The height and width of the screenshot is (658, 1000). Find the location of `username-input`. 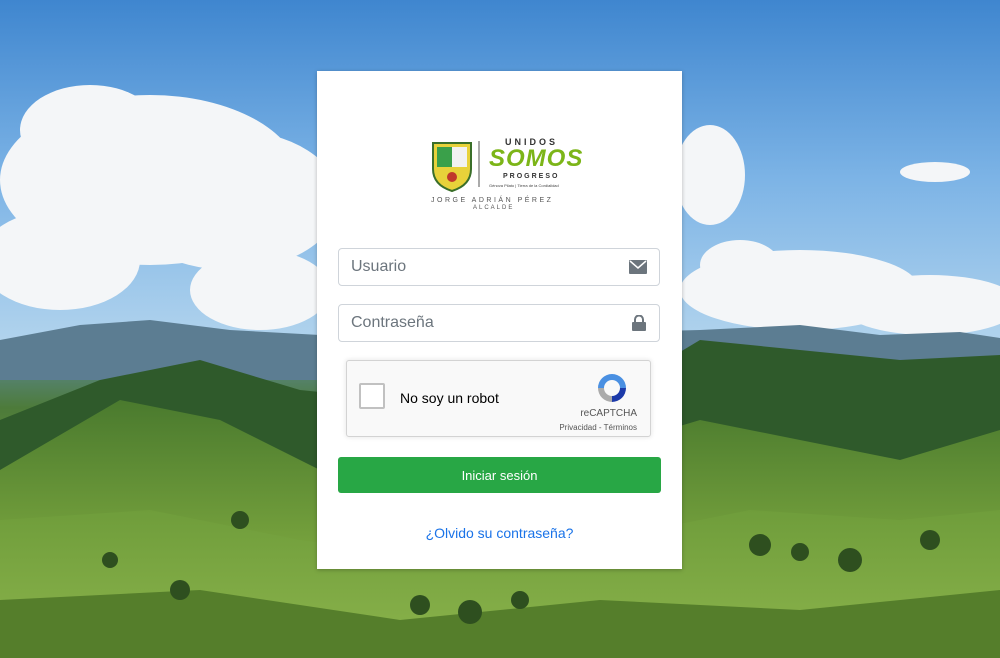

username-input is located at coordinates (480, 267).